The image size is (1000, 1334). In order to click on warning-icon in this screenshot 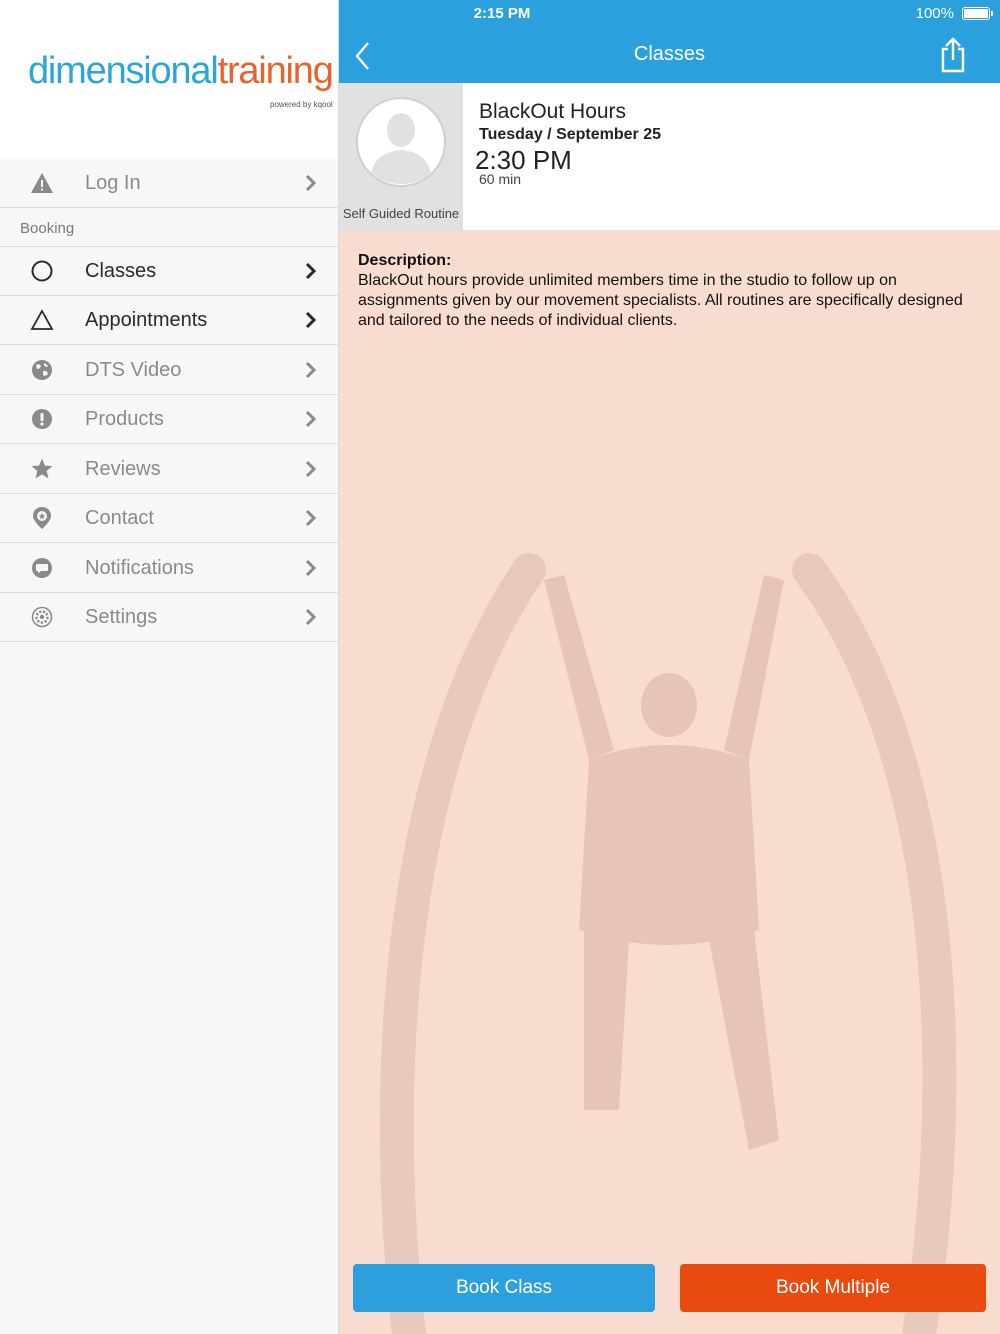, I will do `click(42, 183)`.